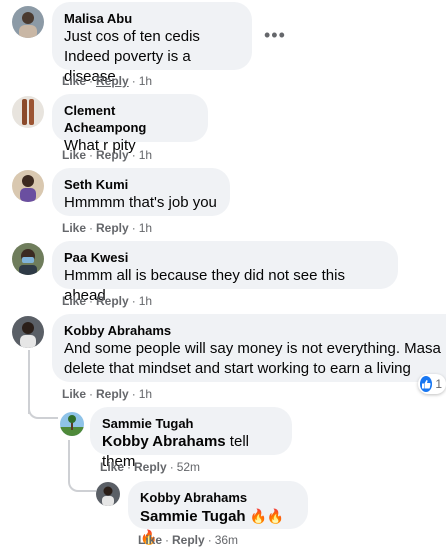  What do you see at coordinates (218, 497) in the screenshot?
I see `reply-author: Kobby Abrahams` at bounding box center [218, 497].